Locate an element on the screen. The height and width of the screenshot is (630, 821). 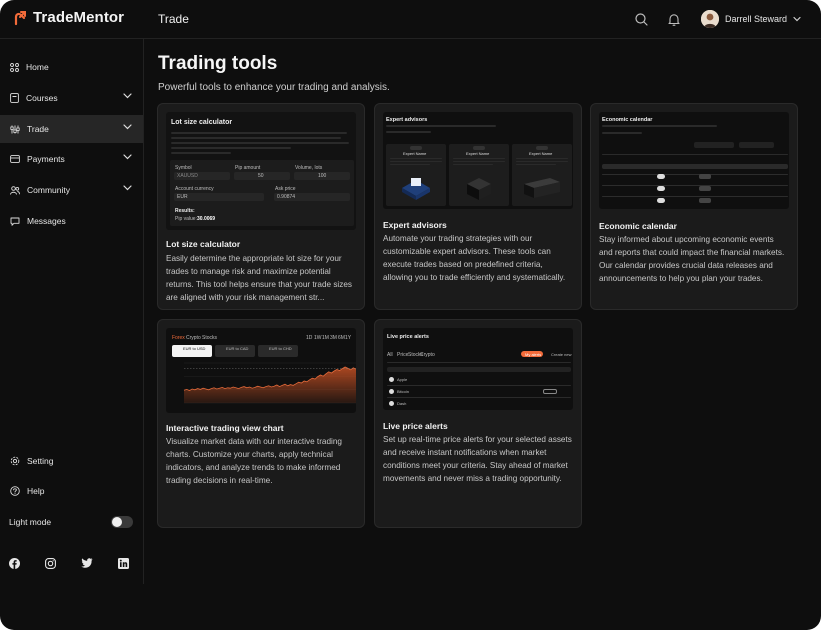
facebook-icon is located at coordinates (14, 563).